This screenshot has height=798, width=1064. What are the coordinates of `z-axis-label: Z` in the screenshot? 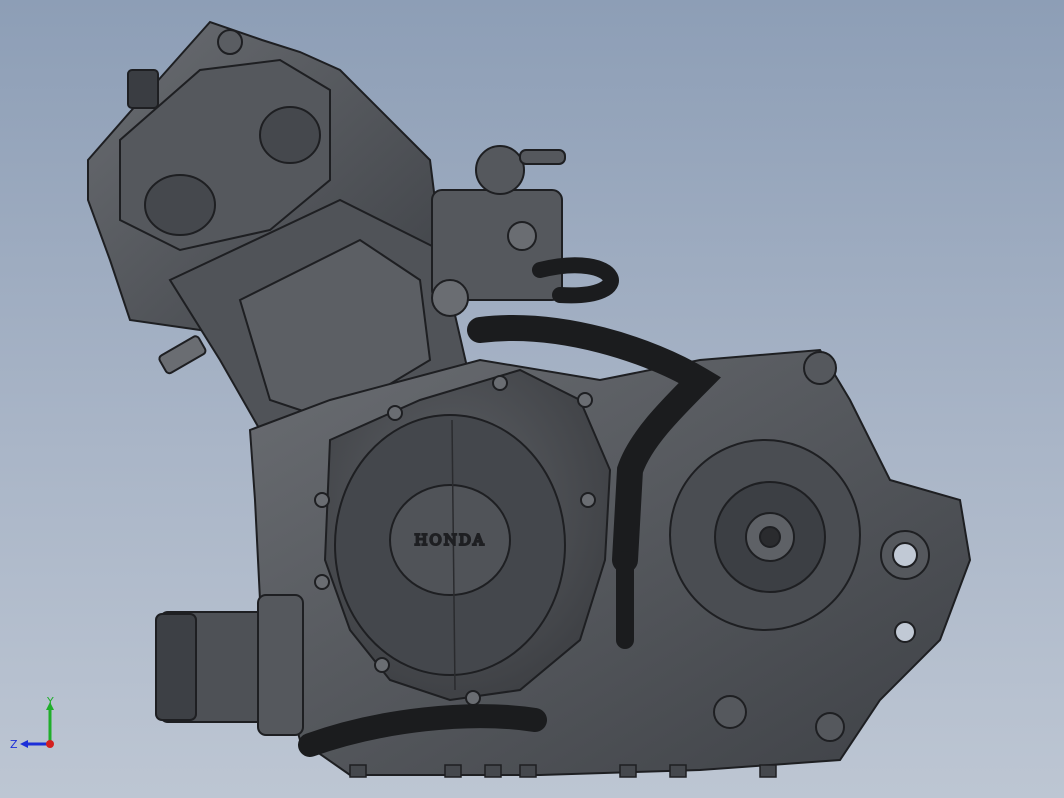 It's located at (14, 744).